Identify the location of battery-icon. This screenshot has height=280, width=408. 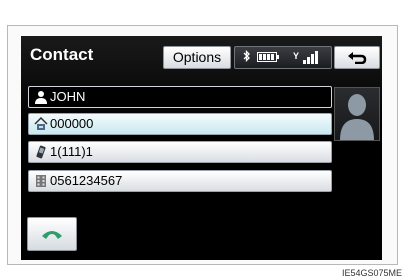
(268, 57).